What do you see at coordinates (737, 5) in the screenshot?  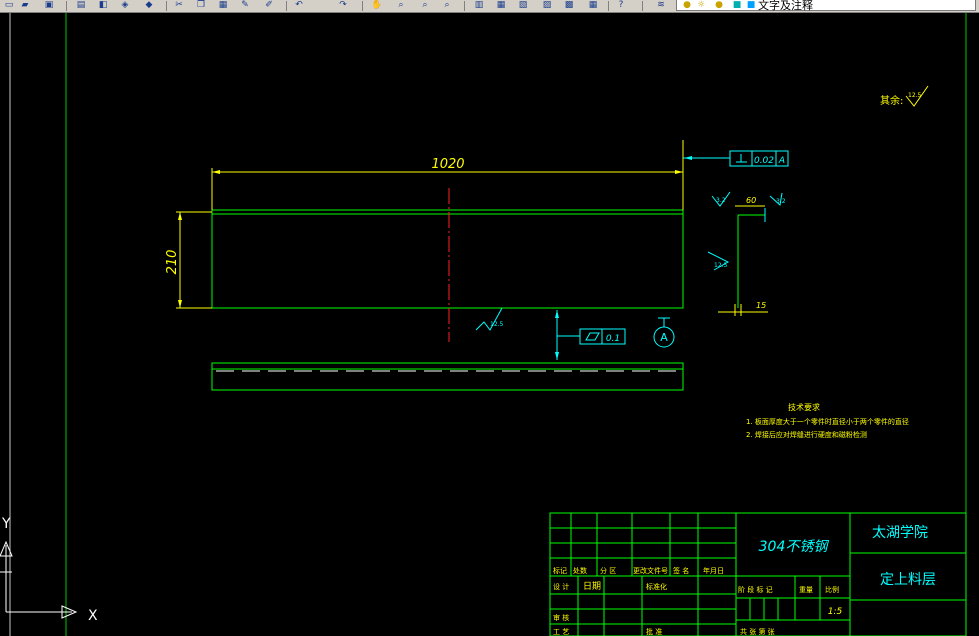 I see `layer-color-icon: ■` at bounding box center [737, 5].